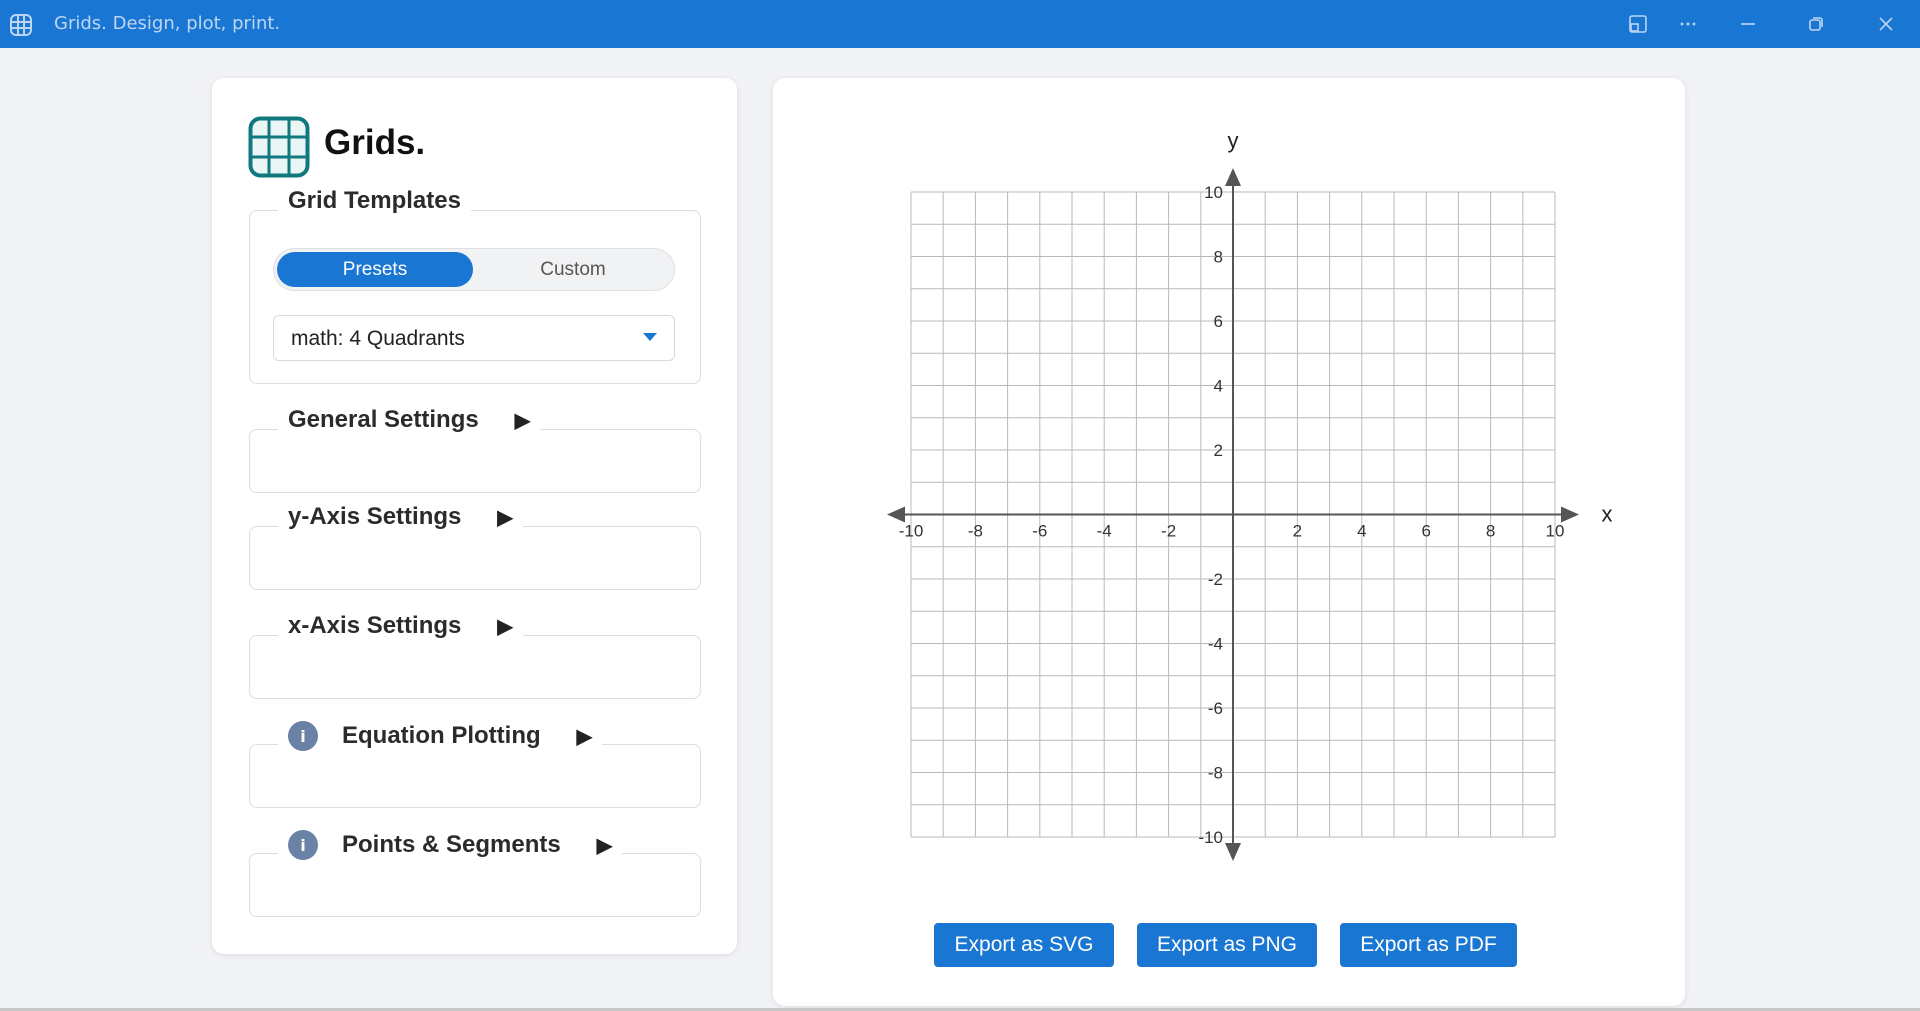 Image resolution: width=1920 pixels, height=1011 pixels. I want to click on general-settings-section: General Settings ▶, so click(475, 449).